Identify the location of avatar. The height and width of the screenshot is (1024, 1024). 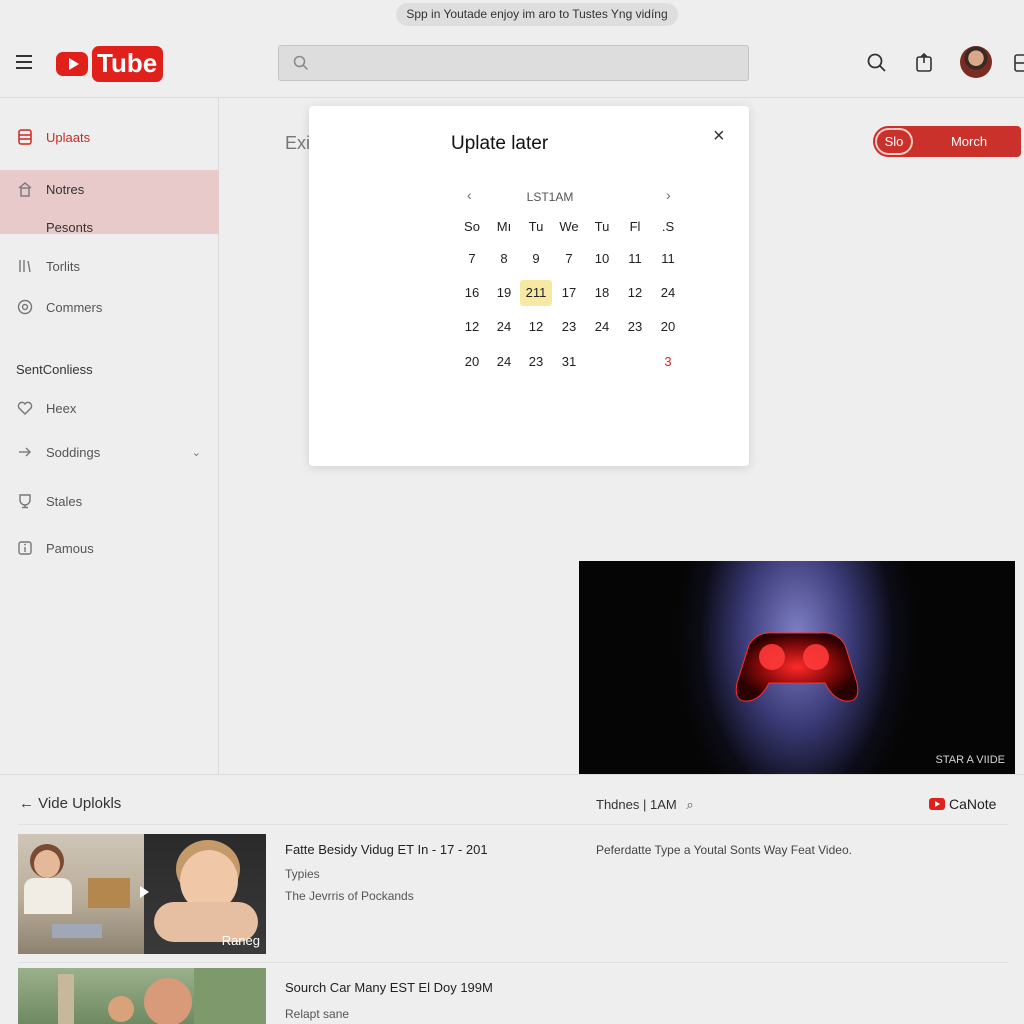
(976, 62).